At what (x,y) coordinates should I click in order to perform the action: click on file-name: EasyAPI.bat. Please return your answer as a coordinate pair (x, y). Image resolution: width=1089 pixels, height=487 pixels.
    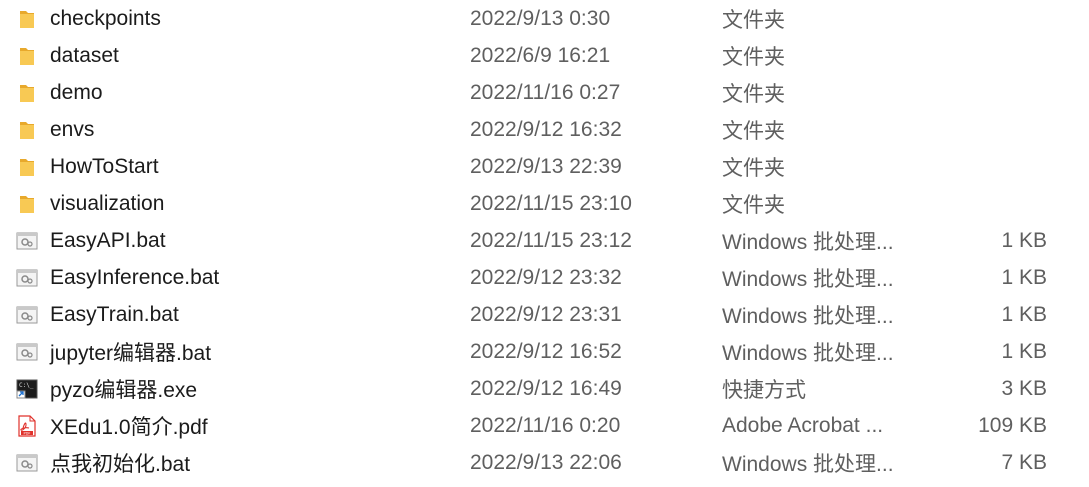
    Looking at the image, I should click on (108, 241).